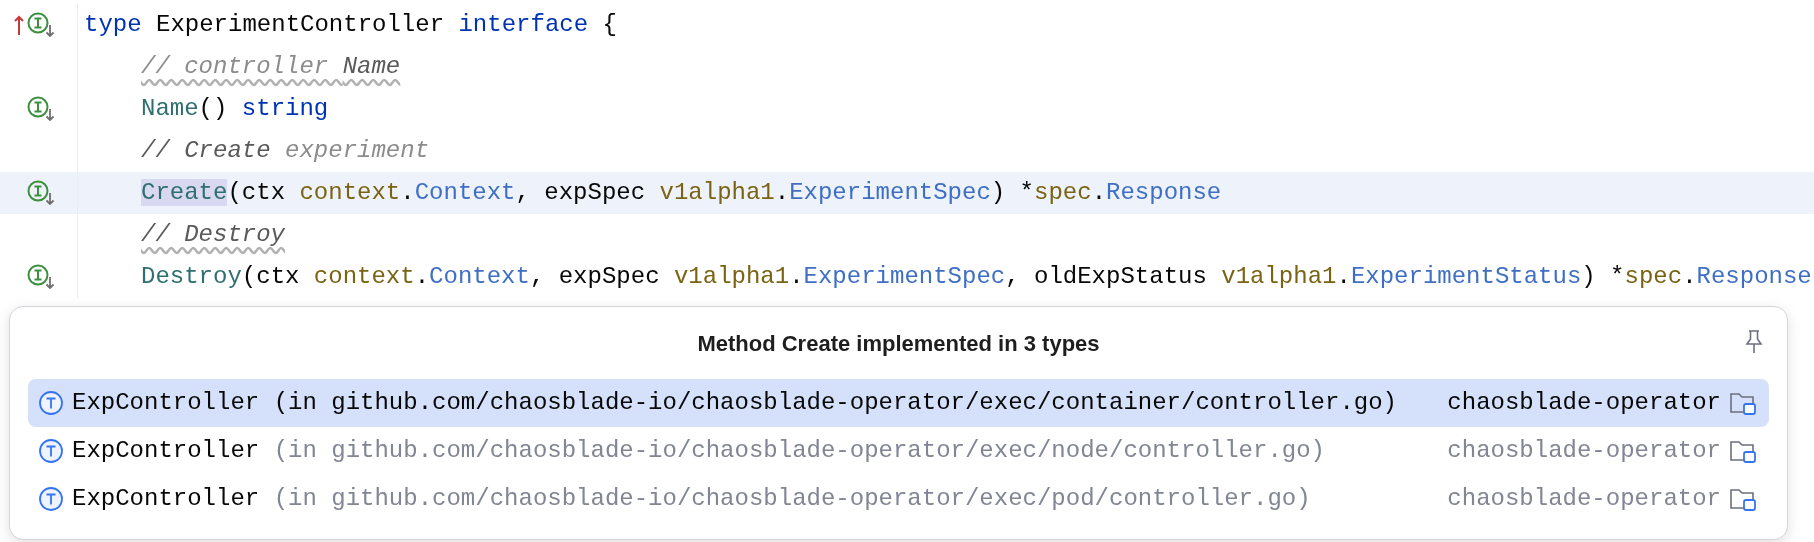  I want to click on pin-icon, so click(1754, 342).